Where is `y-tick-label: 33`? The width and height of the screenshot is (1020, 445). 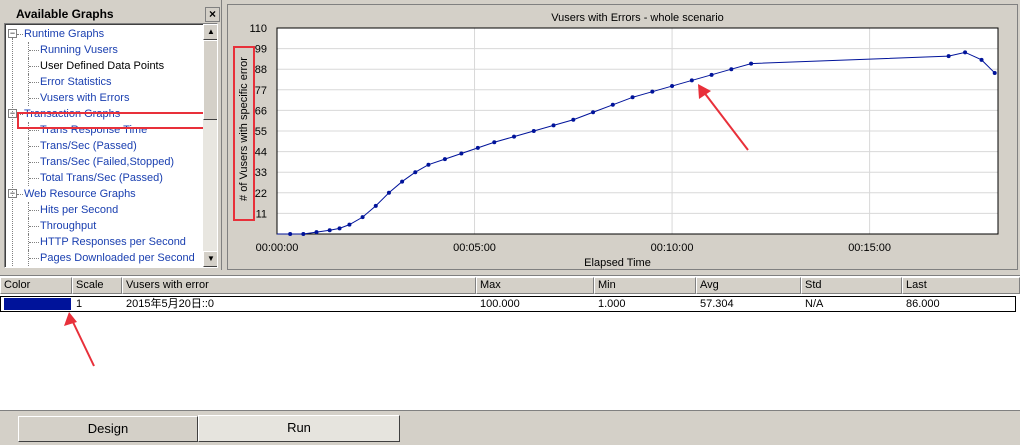 y-tick-label: 33 is located at coordinates (261, 173).